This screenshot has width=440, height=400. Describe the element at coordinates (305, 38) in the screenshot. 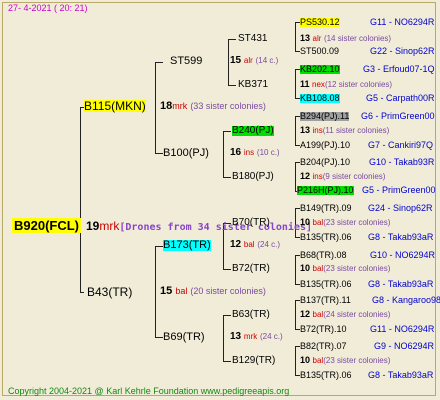

I see `mating-count: 13` at that location.